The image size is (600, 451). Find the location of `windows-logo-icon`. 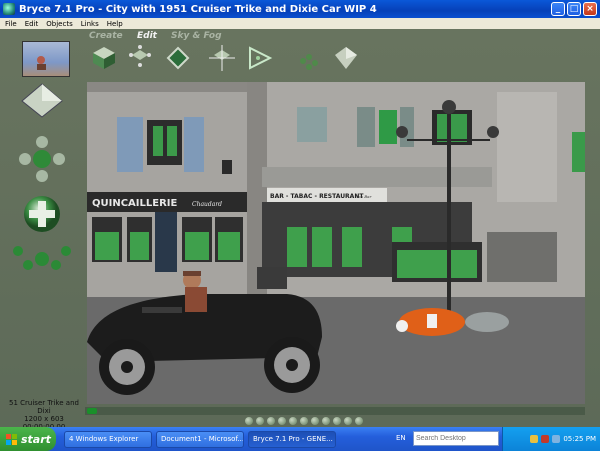

windows-logo-icon is located at coordinates (11, 439).